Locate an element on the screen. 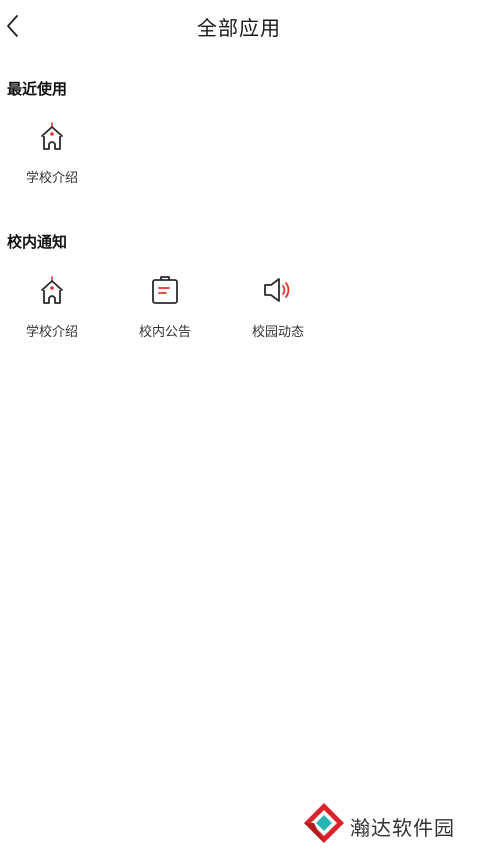 Image resolution: width=478 pixels, height=850 pixels. app-label: 校内公告 is located at coordinates (164, 332).